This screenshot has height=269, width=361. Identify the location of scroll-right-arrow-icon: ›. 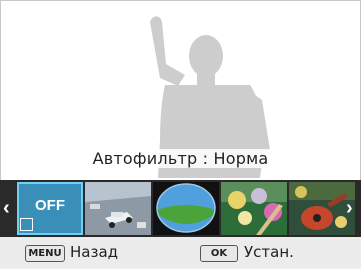
(349, 208).